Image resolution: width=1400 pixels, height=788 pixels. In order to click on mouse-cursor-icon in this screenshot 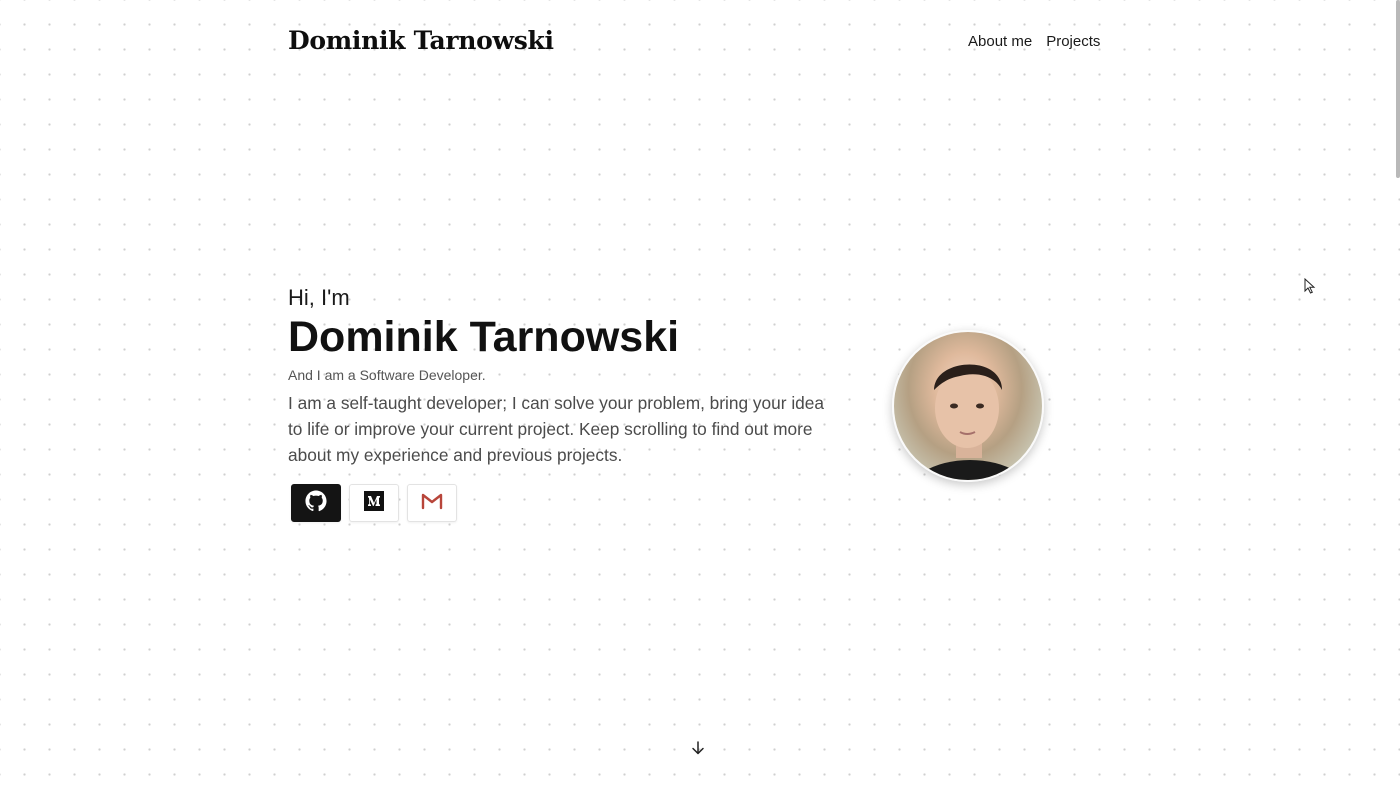, I will do `click(1310, 288)`.